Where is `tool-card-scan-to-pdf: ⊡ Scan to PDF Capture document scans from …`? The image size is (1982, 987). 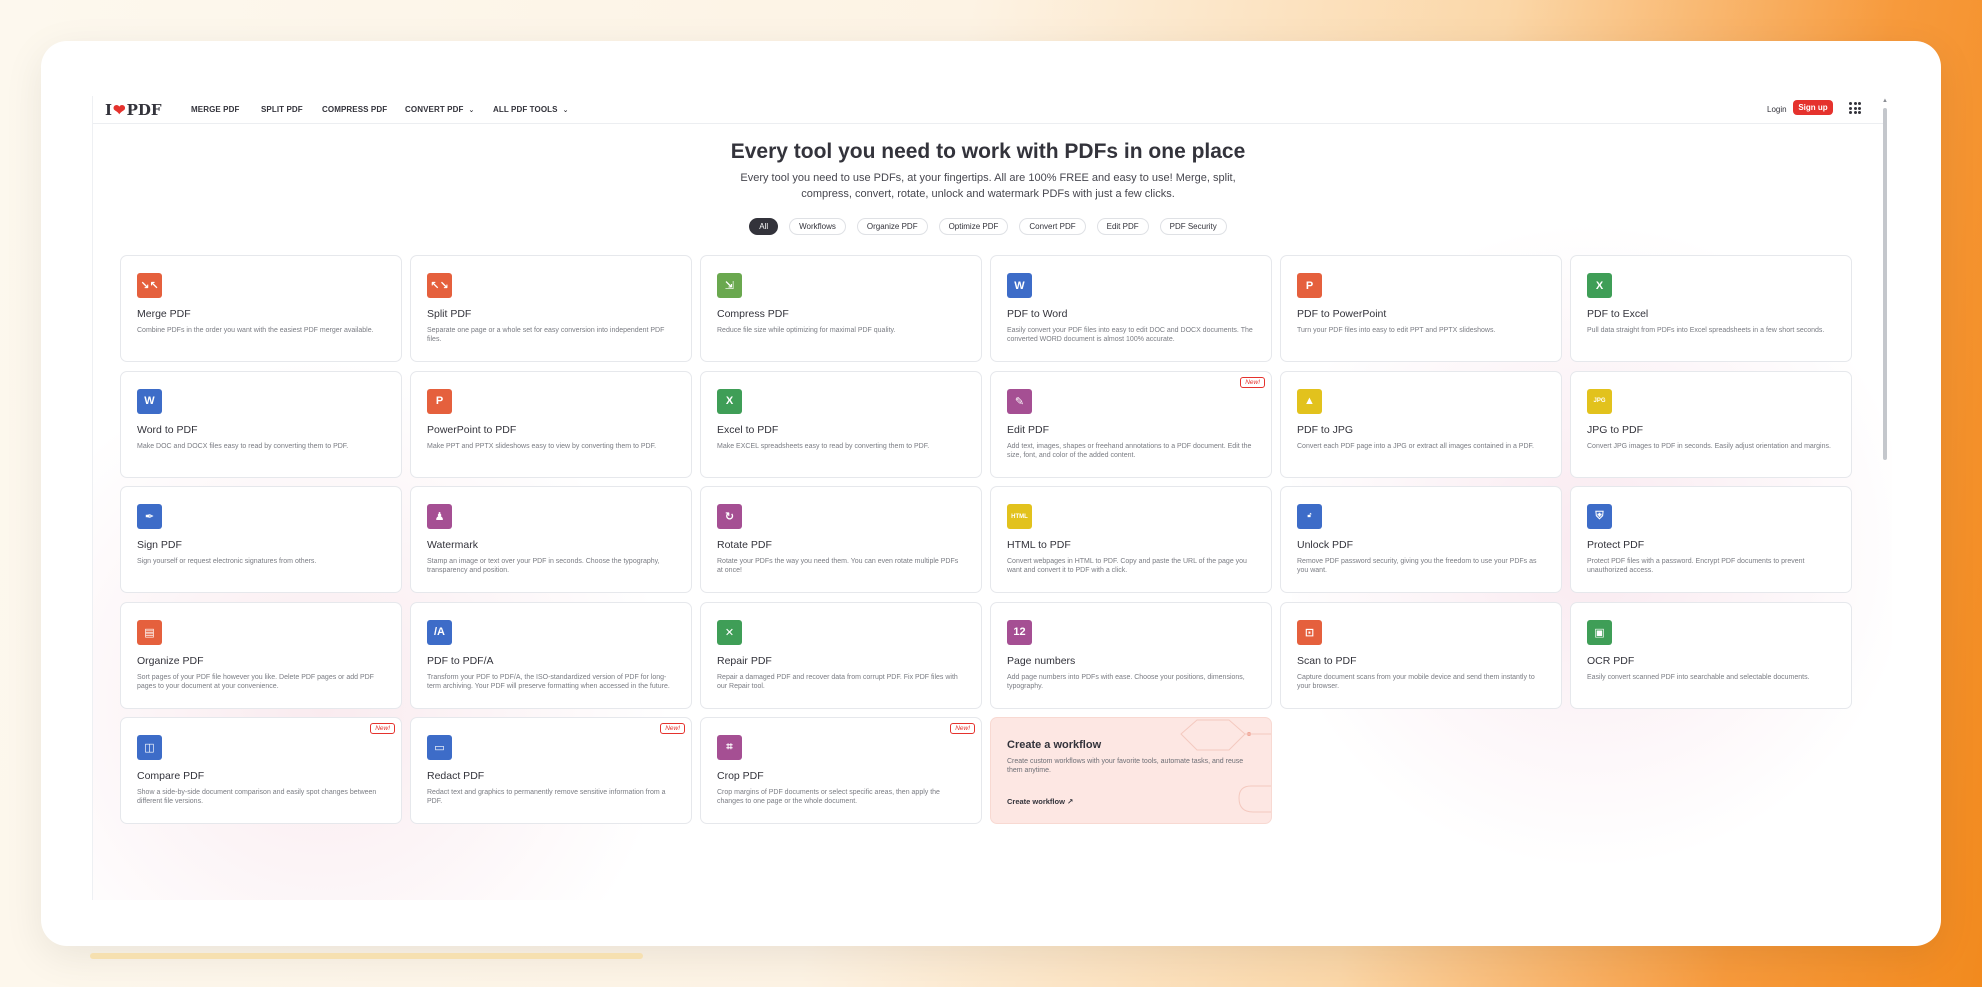 tool-card-scan-to-pdf: ⊡ Scan to PDF Capture document scans from … is located at coordinates (1421, 655).